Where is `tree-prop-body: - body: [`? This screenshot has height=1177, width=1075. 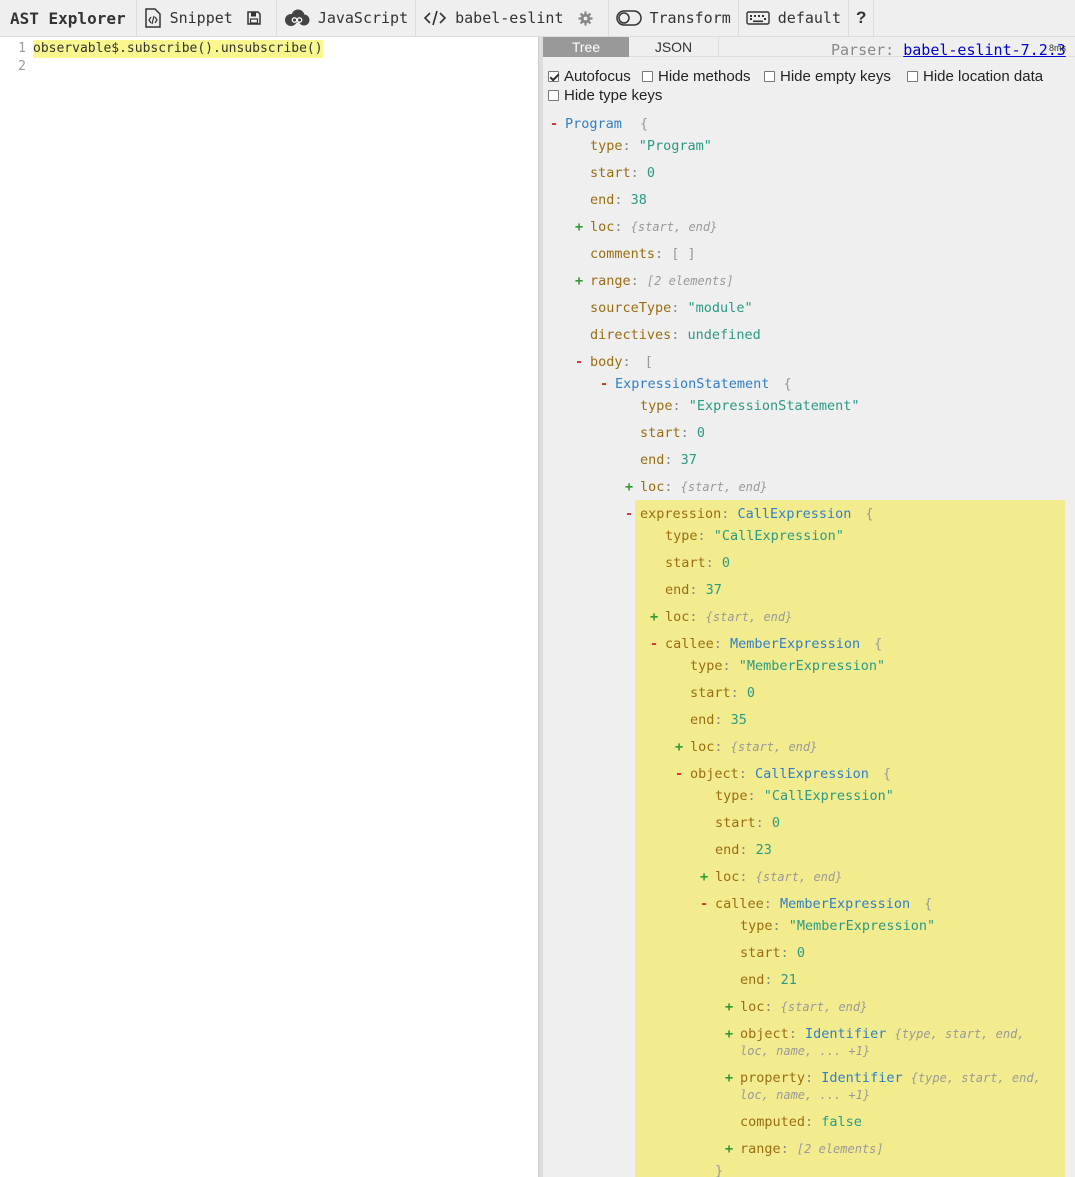
tree-prop-body: - body: [ is located at coordinates (614, 362).